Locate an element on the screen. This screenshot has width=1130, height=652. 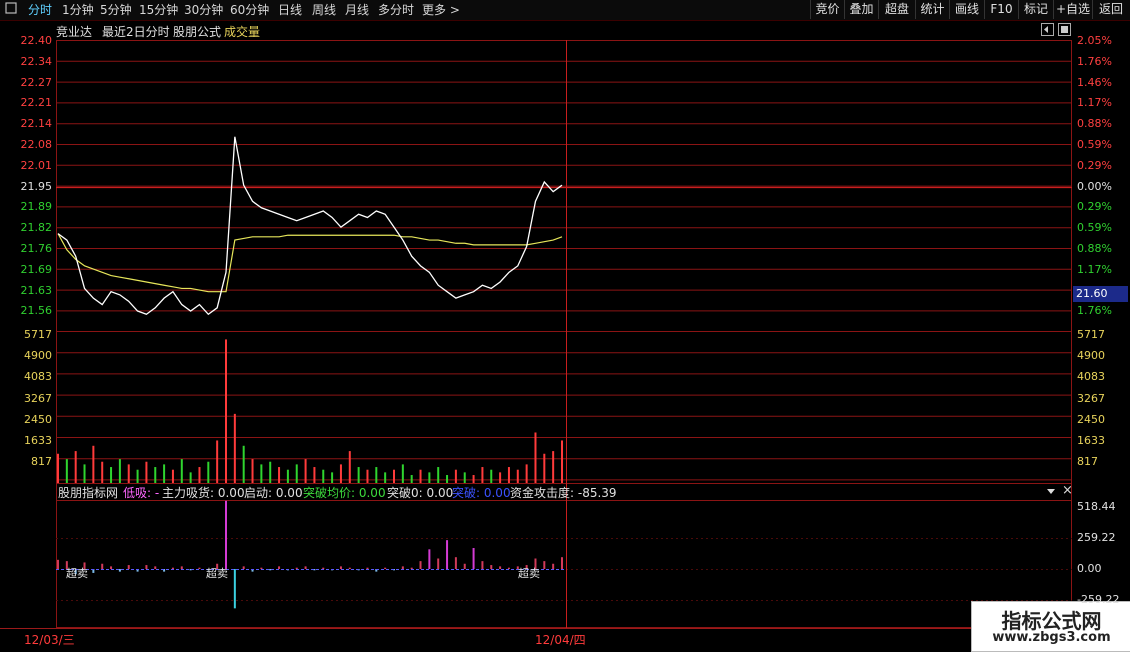
percent-tick-right: 1.17% is located at coordinates (1094, 269).